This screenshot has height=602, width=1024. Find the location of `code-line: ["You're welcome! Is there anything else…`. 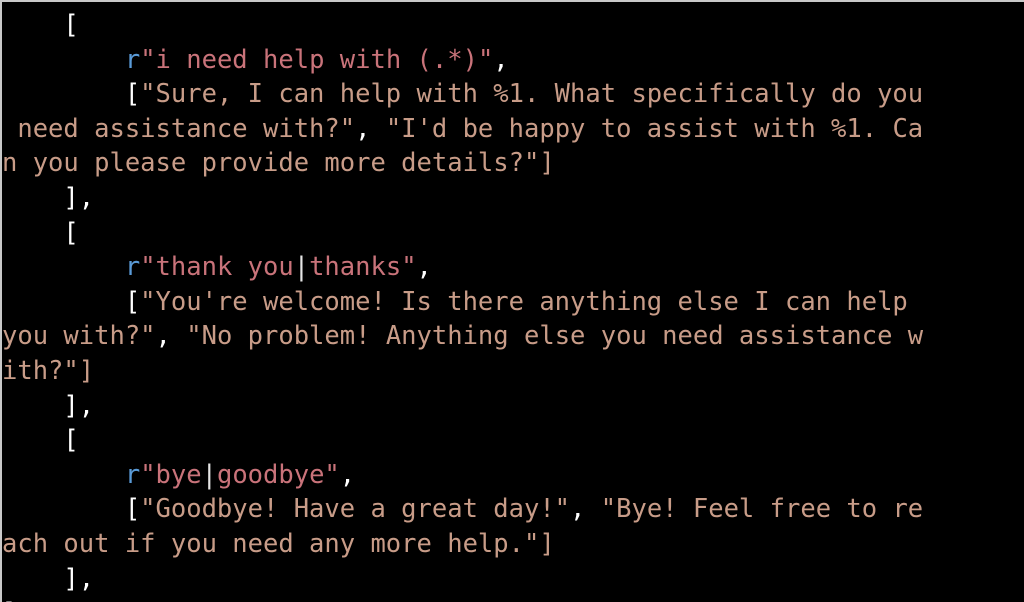

code-line: ["You're welcome! Is there anything else… is located at coordinates (513, 302).